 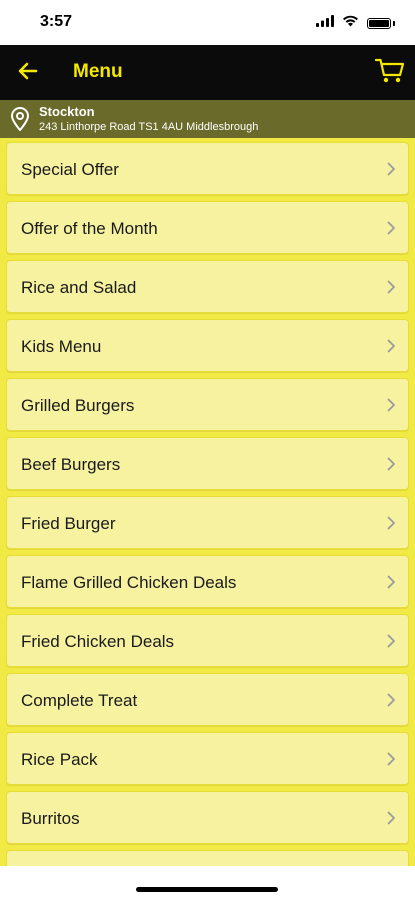 What do you see at coordinates (207, 889) in the screenshot?
I see `home-indicator` at bounding box center [207, 889].